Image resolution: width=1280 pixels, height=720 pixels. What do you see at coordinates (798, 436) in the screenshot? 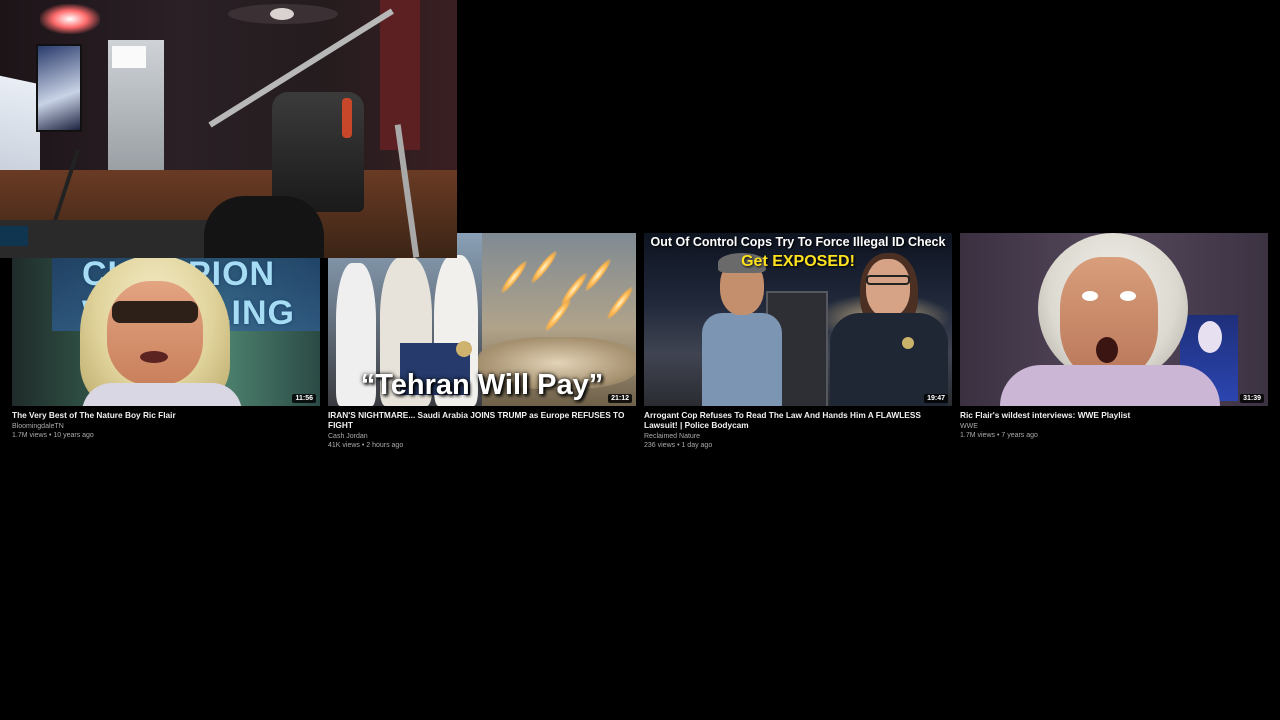
I see `channel-name: Reclaimed Nature` at bounding box center [798, 436].